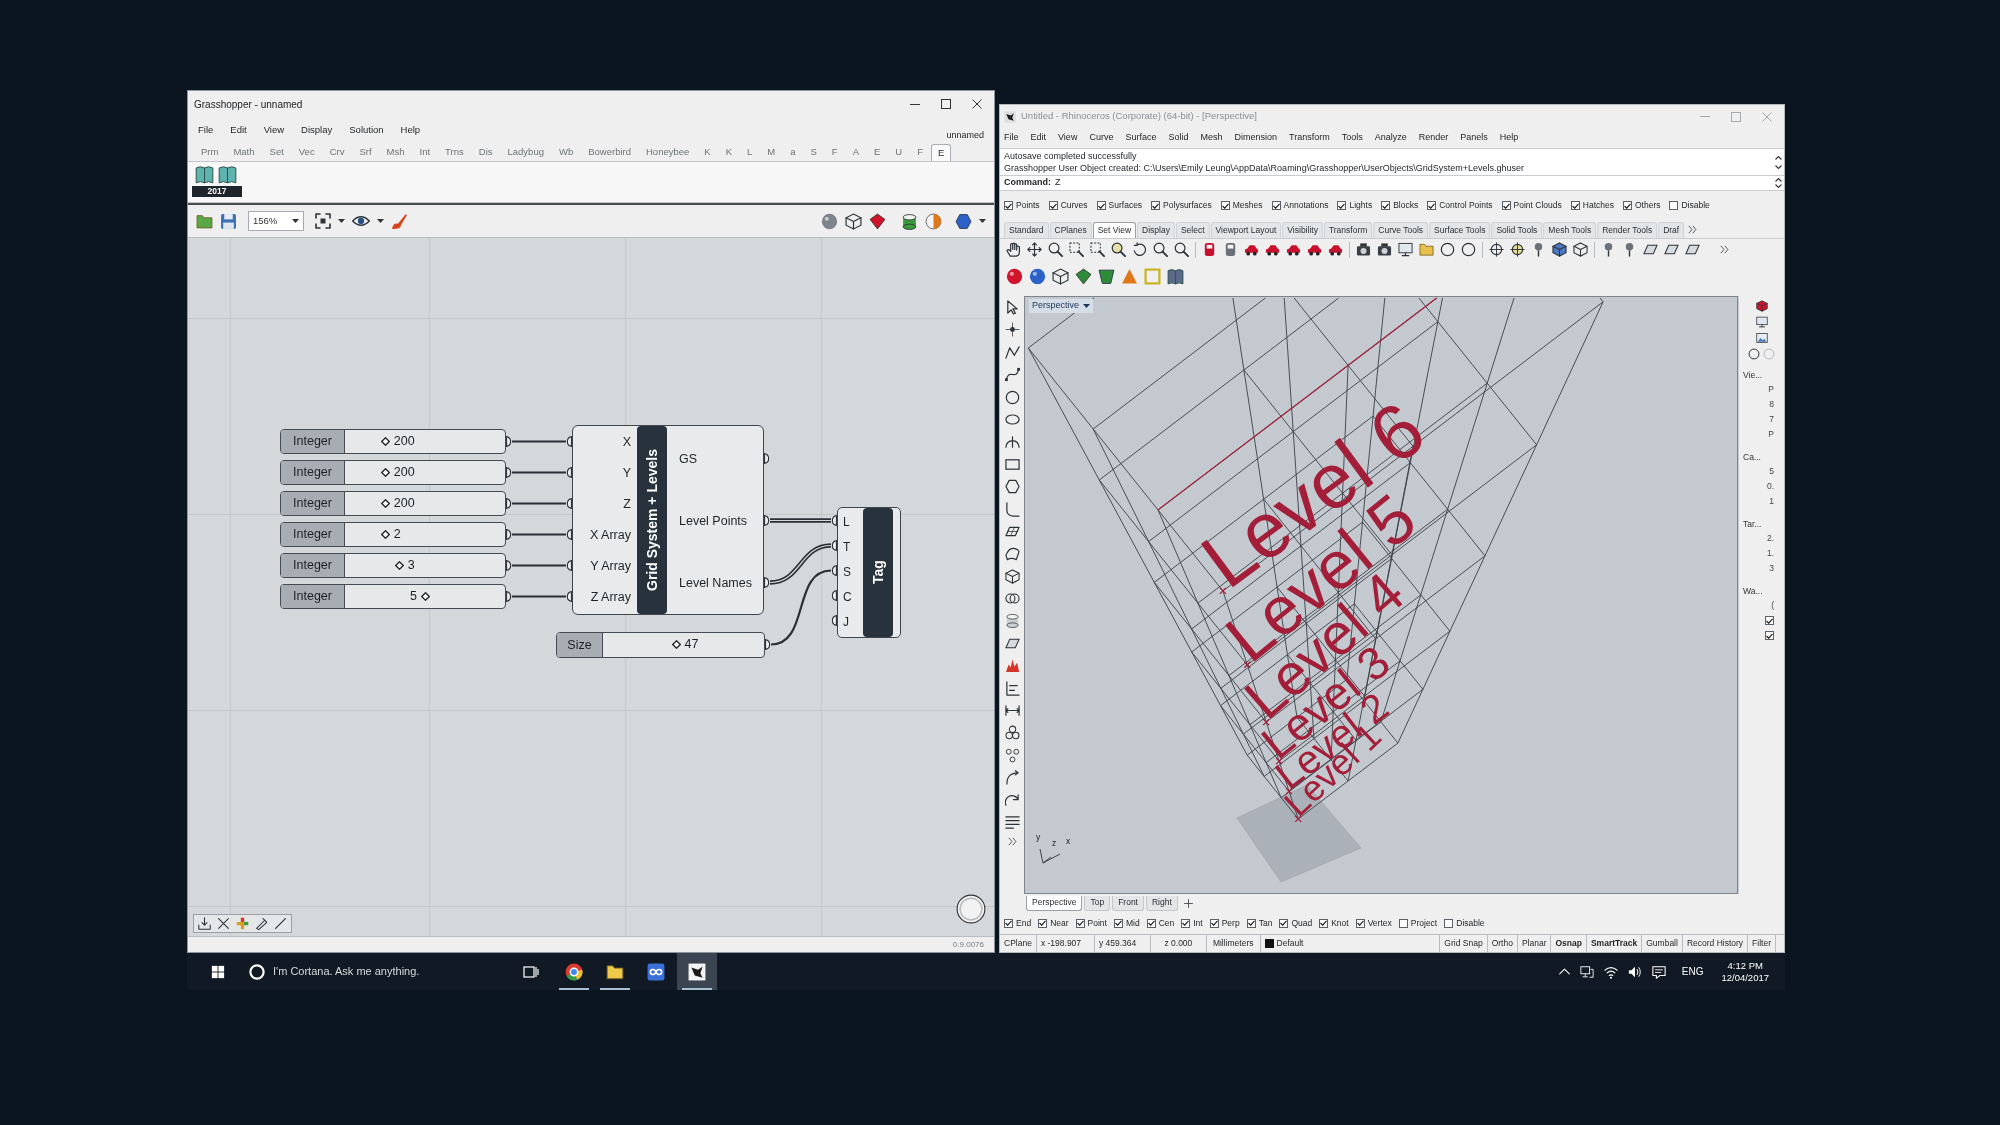  Describe the element at coordinates (1160, 249) in the screenshot. I see `zoom-icon` at that location.